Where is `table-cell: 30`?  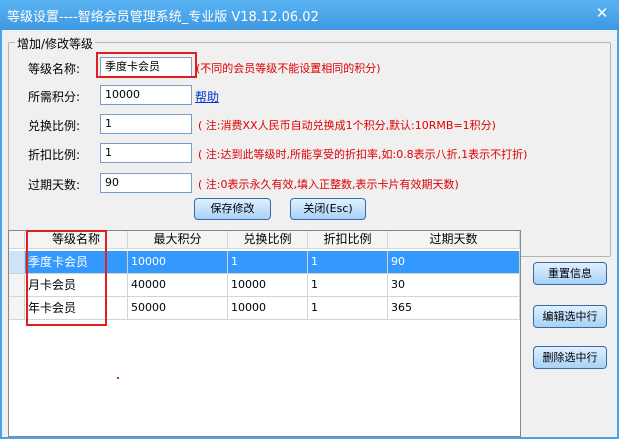
table-cell: 30 is located at coordinates (454, 285).